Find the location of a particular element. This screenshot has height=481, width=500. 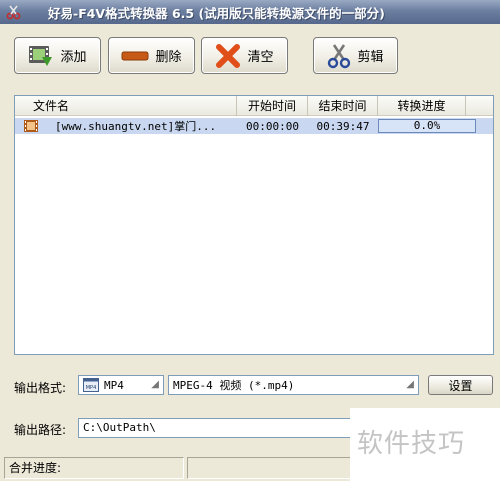

column-header-end-time: 结束时间 is located at coordinates (343, 106).